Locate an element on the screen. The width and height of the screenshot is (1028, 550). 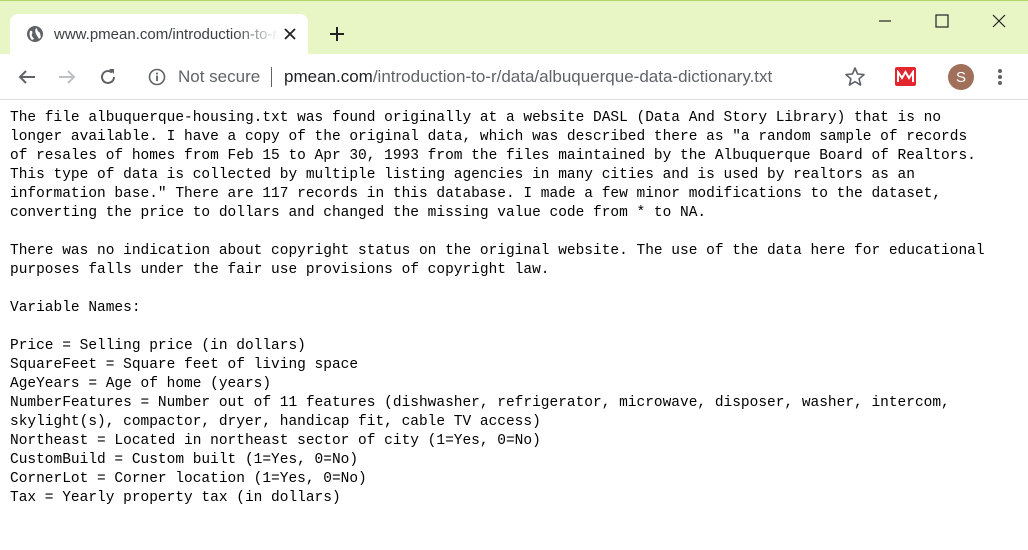
extension-icon is located at coordinates (905, 76).